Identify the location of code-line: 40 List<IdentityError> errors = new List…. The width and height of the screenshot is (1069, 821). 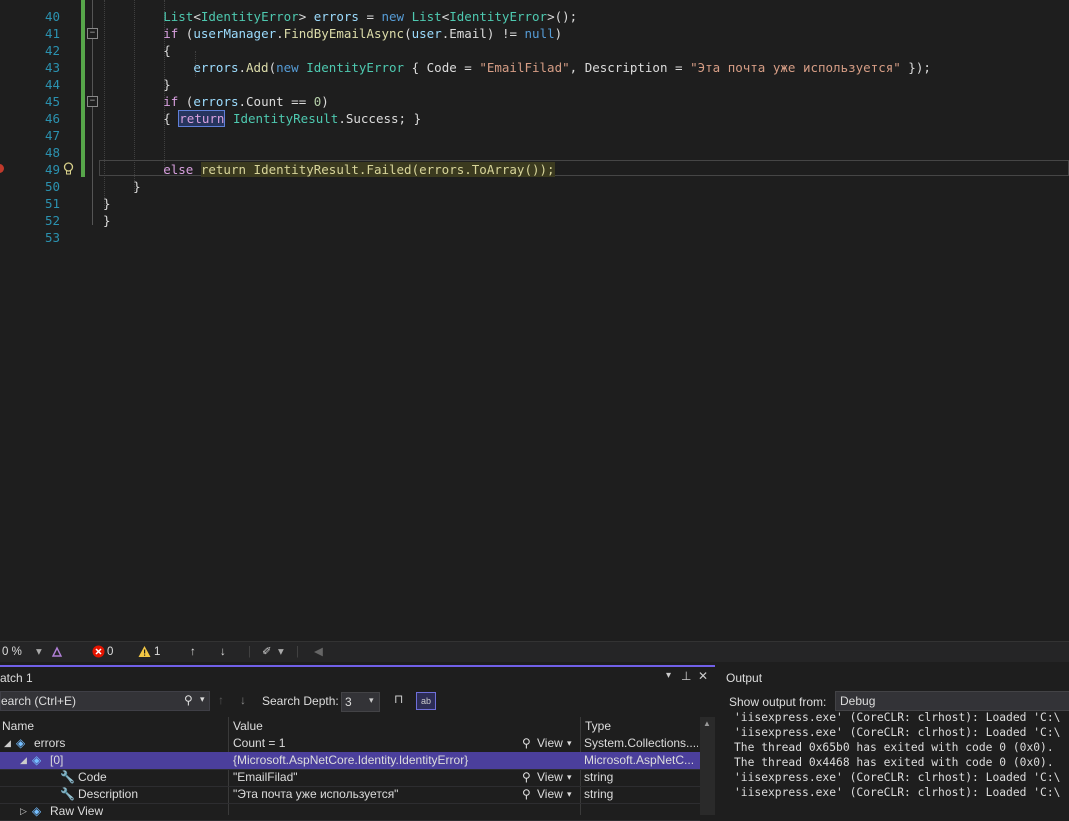
(534, 16).